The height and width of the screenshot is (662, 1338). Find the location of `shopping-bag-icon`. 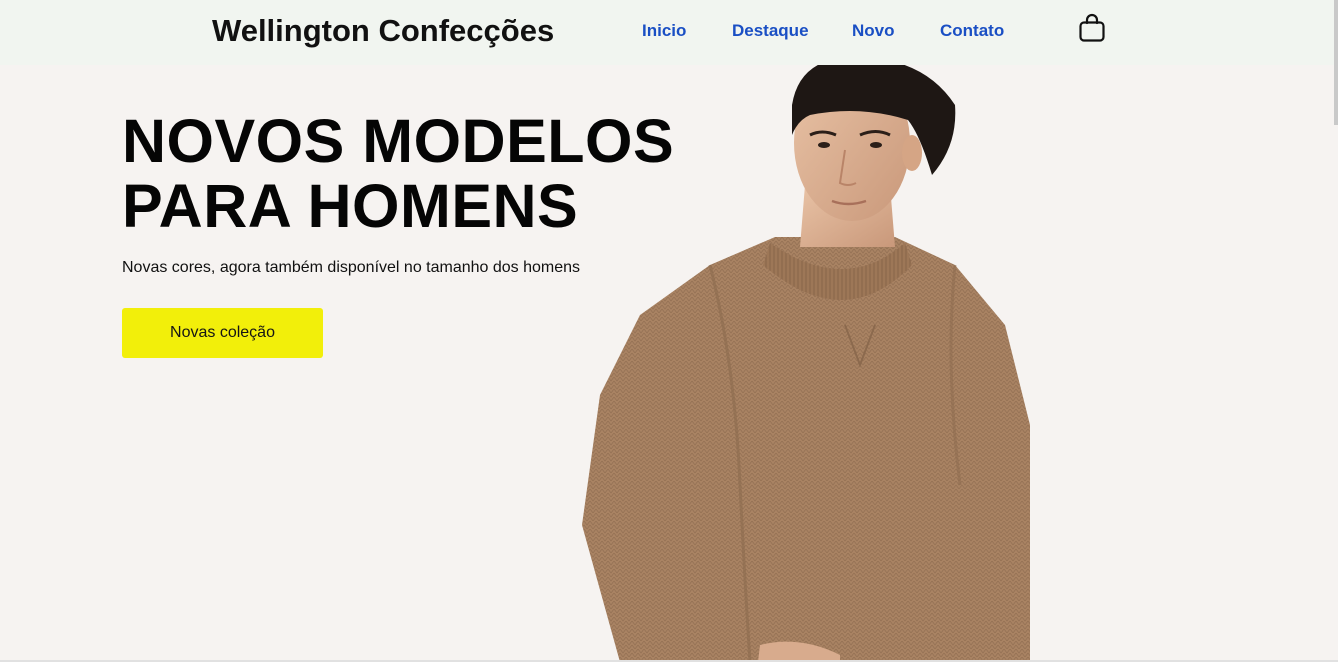

shopping-bag-icon is located at coordinates (1092, 28).